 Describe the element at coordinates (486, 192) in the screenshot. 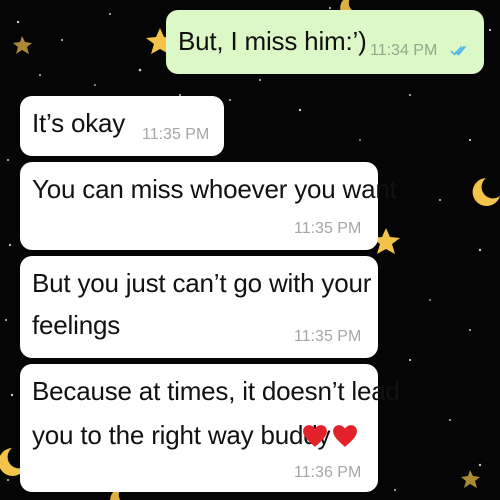

I see `crescent-moon-icon` at that location.